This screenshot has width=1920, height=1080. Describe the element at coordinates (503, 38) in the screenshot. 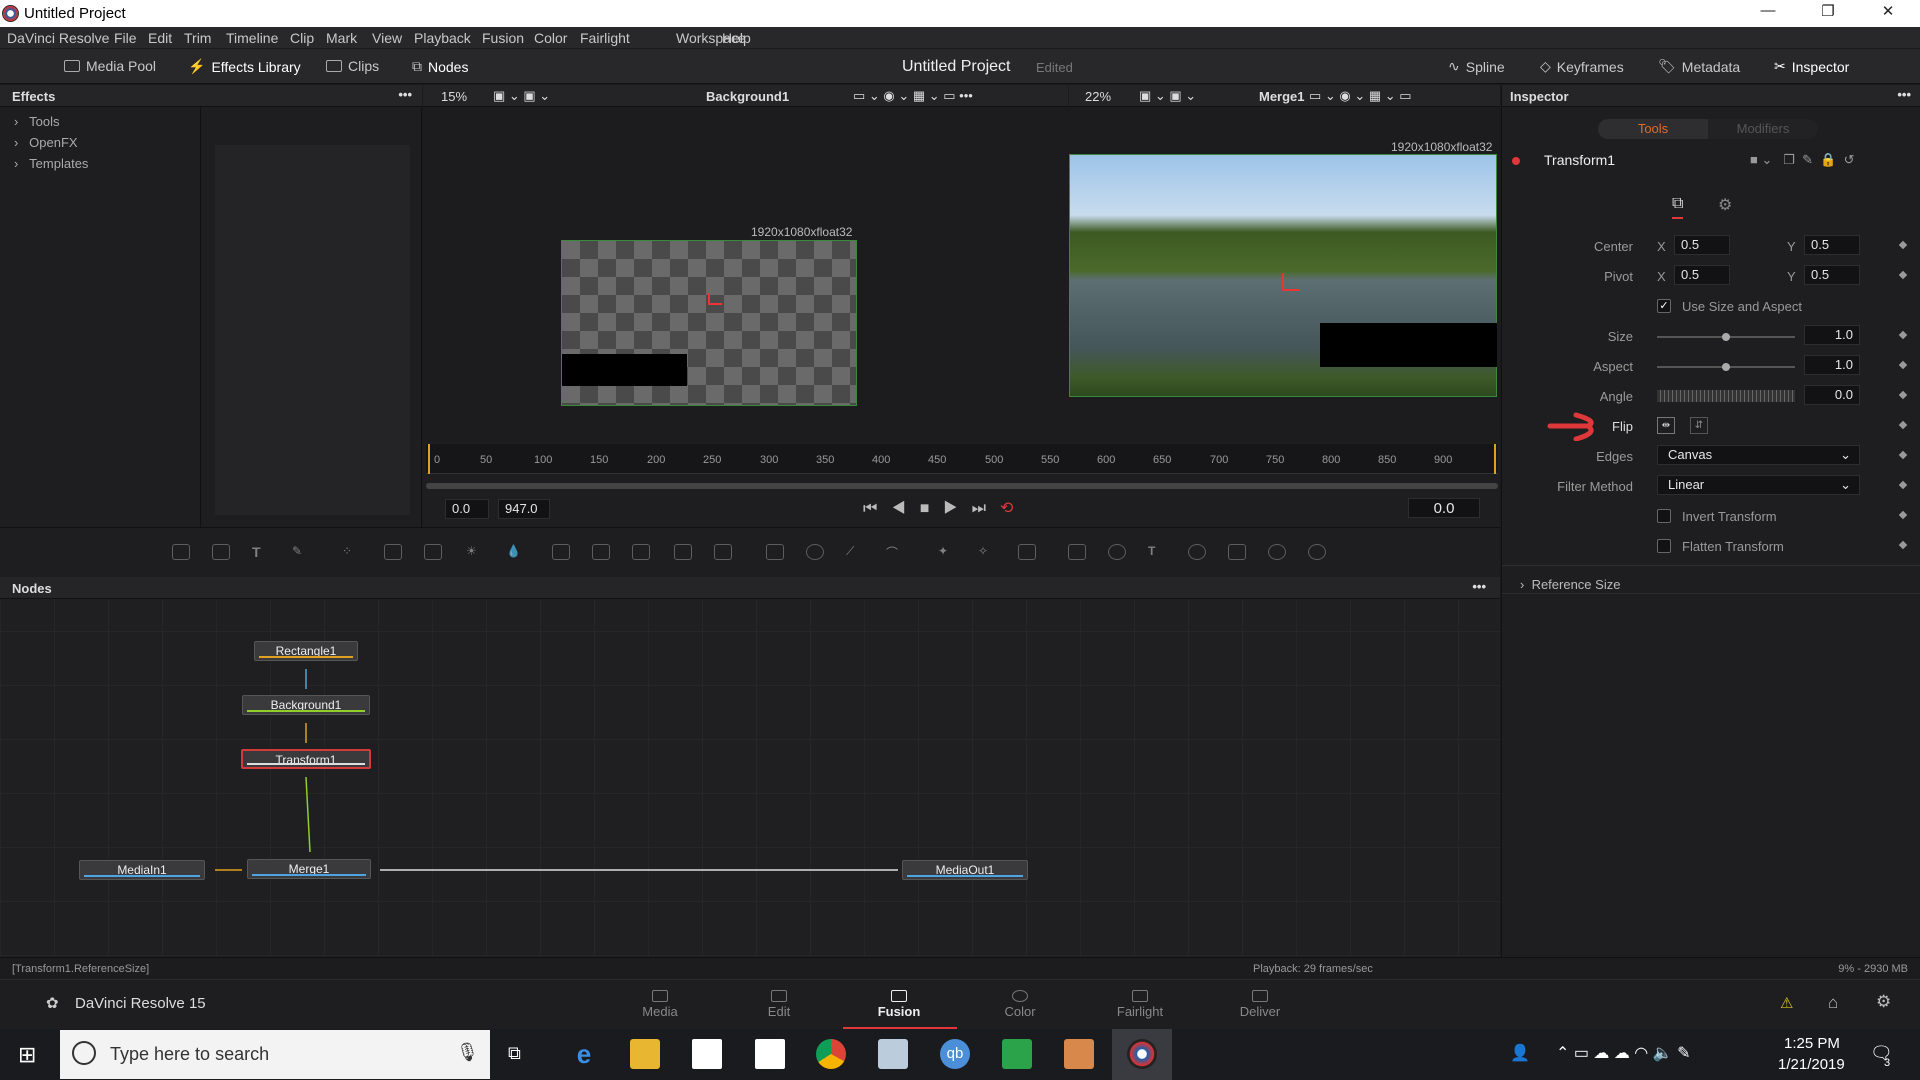

I see `menu-fusion: Fusion` at that location.